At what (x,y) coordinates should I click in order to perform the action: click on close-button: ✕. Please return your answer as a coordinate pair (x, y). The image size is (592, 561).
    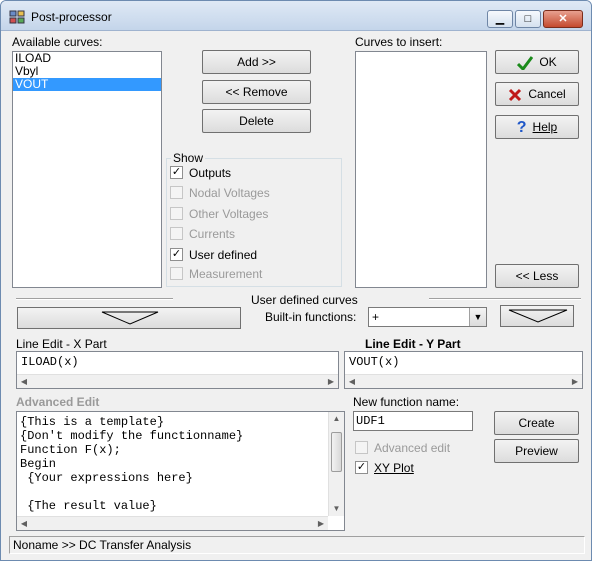
    Looking at the image, I should click on (563, 19).